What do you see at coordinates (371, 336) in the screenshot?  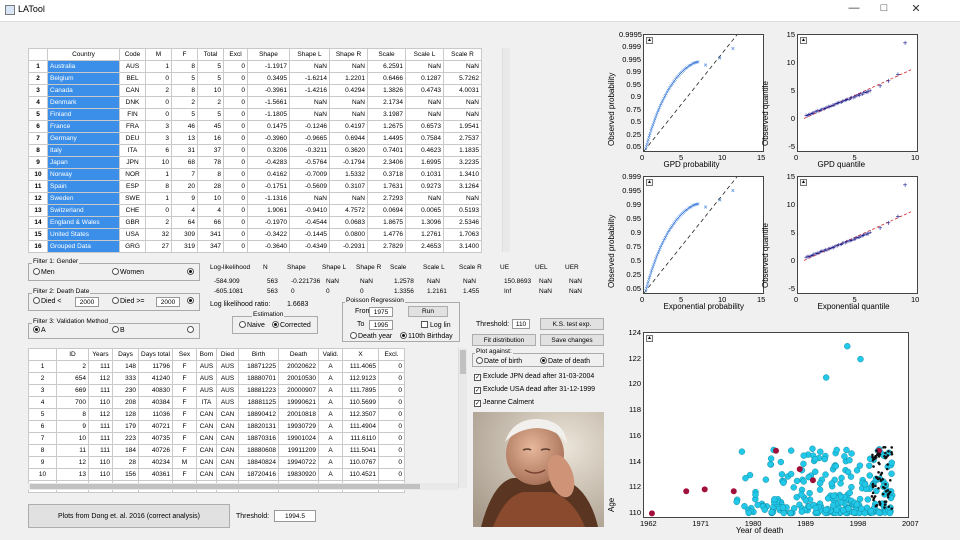 I see `poisson-death-year-radio: Death year` at bounding box center [371, 336].